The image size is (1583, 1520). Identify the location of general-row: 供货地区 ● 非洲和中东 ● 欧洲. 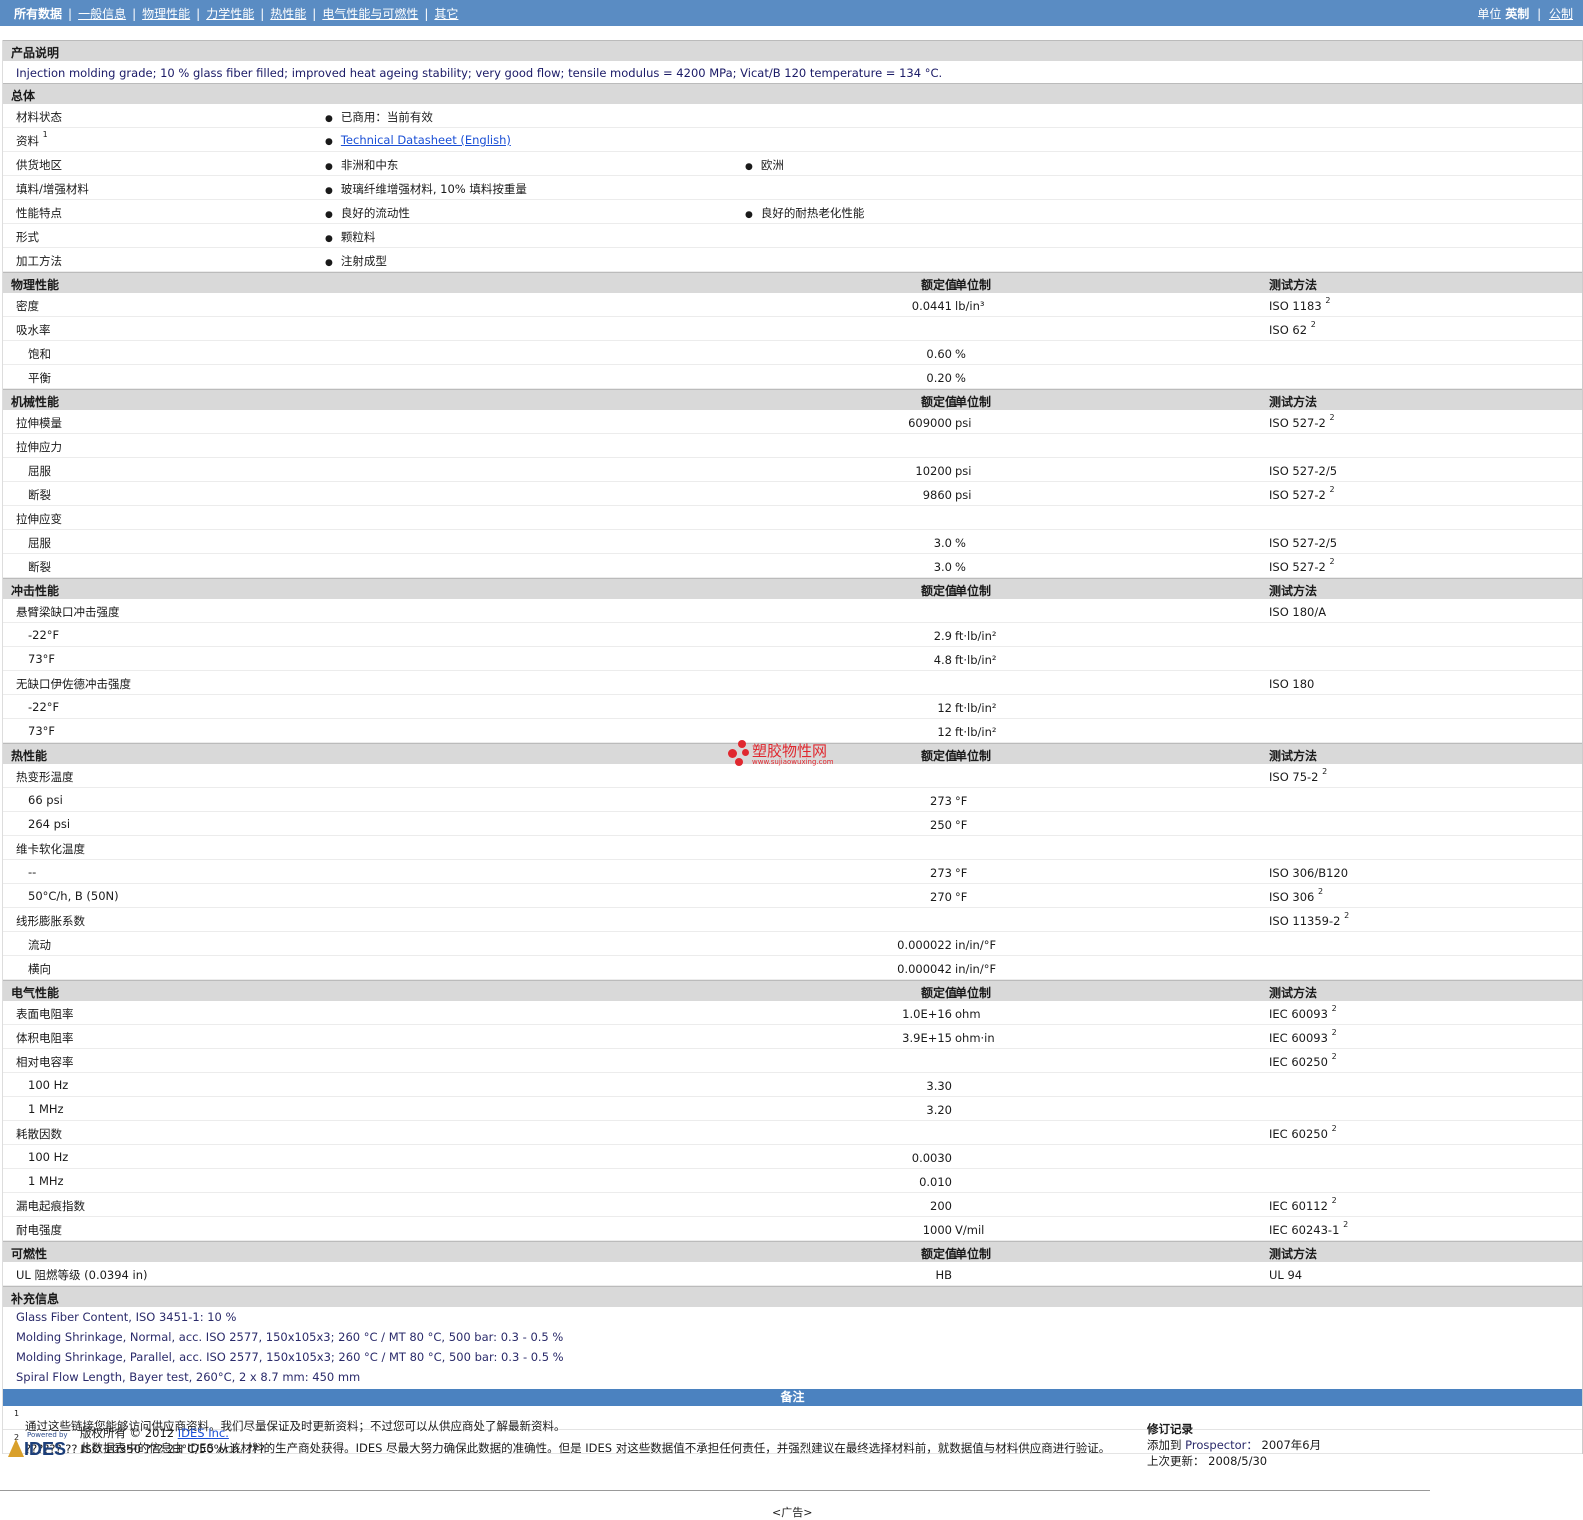
(792, 164).